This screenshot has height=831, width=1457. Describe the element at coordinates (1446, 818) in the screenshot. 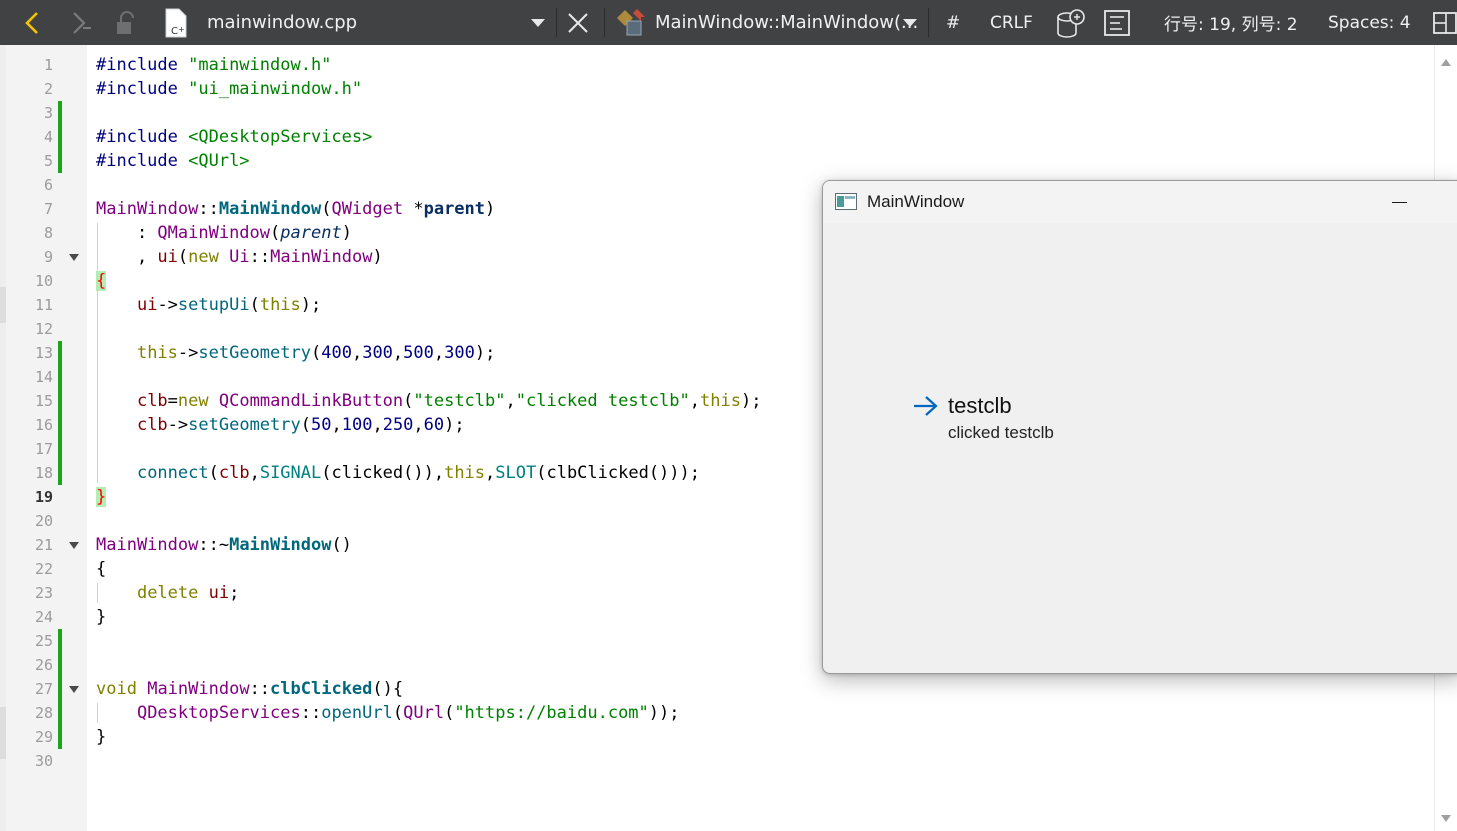

I see `scroll-down-icon` at that location.